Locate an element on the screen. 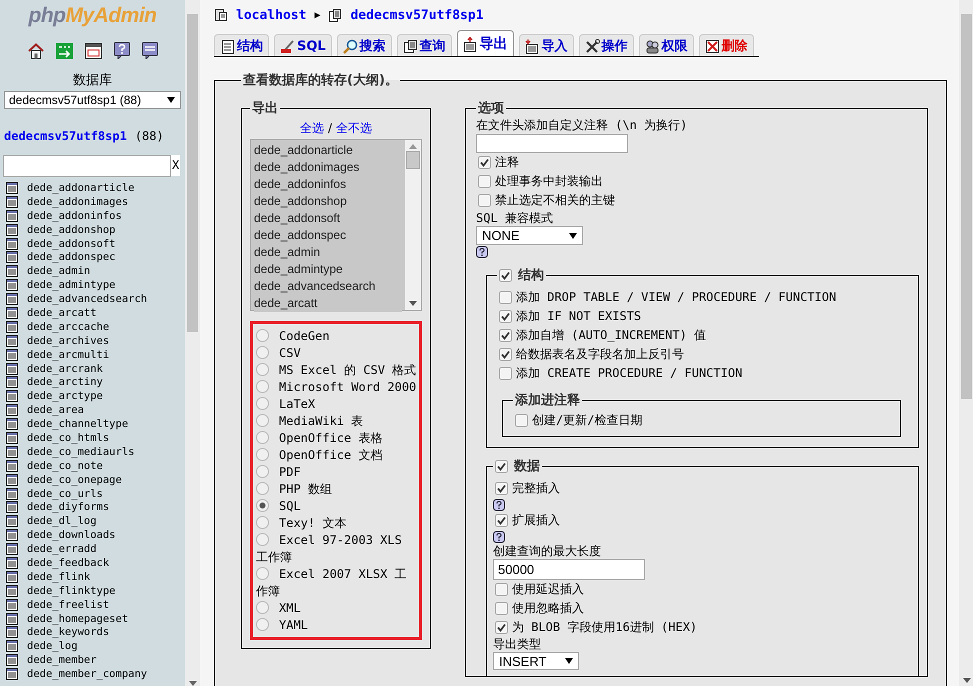 The width and height of the screenshot is (973, 686). format-option: MediaWiki 表 is located at coordinates (336, 421).